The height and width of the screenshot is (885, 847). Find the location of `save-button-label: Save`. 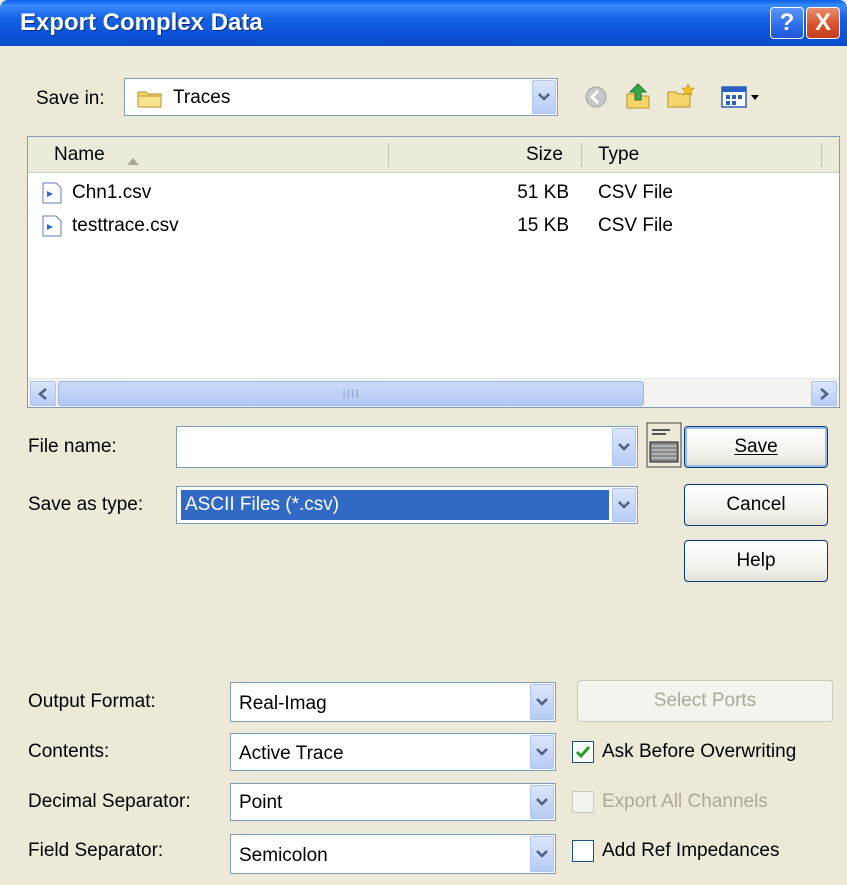

save-button-label: Save is located at coordinates (756, 446).